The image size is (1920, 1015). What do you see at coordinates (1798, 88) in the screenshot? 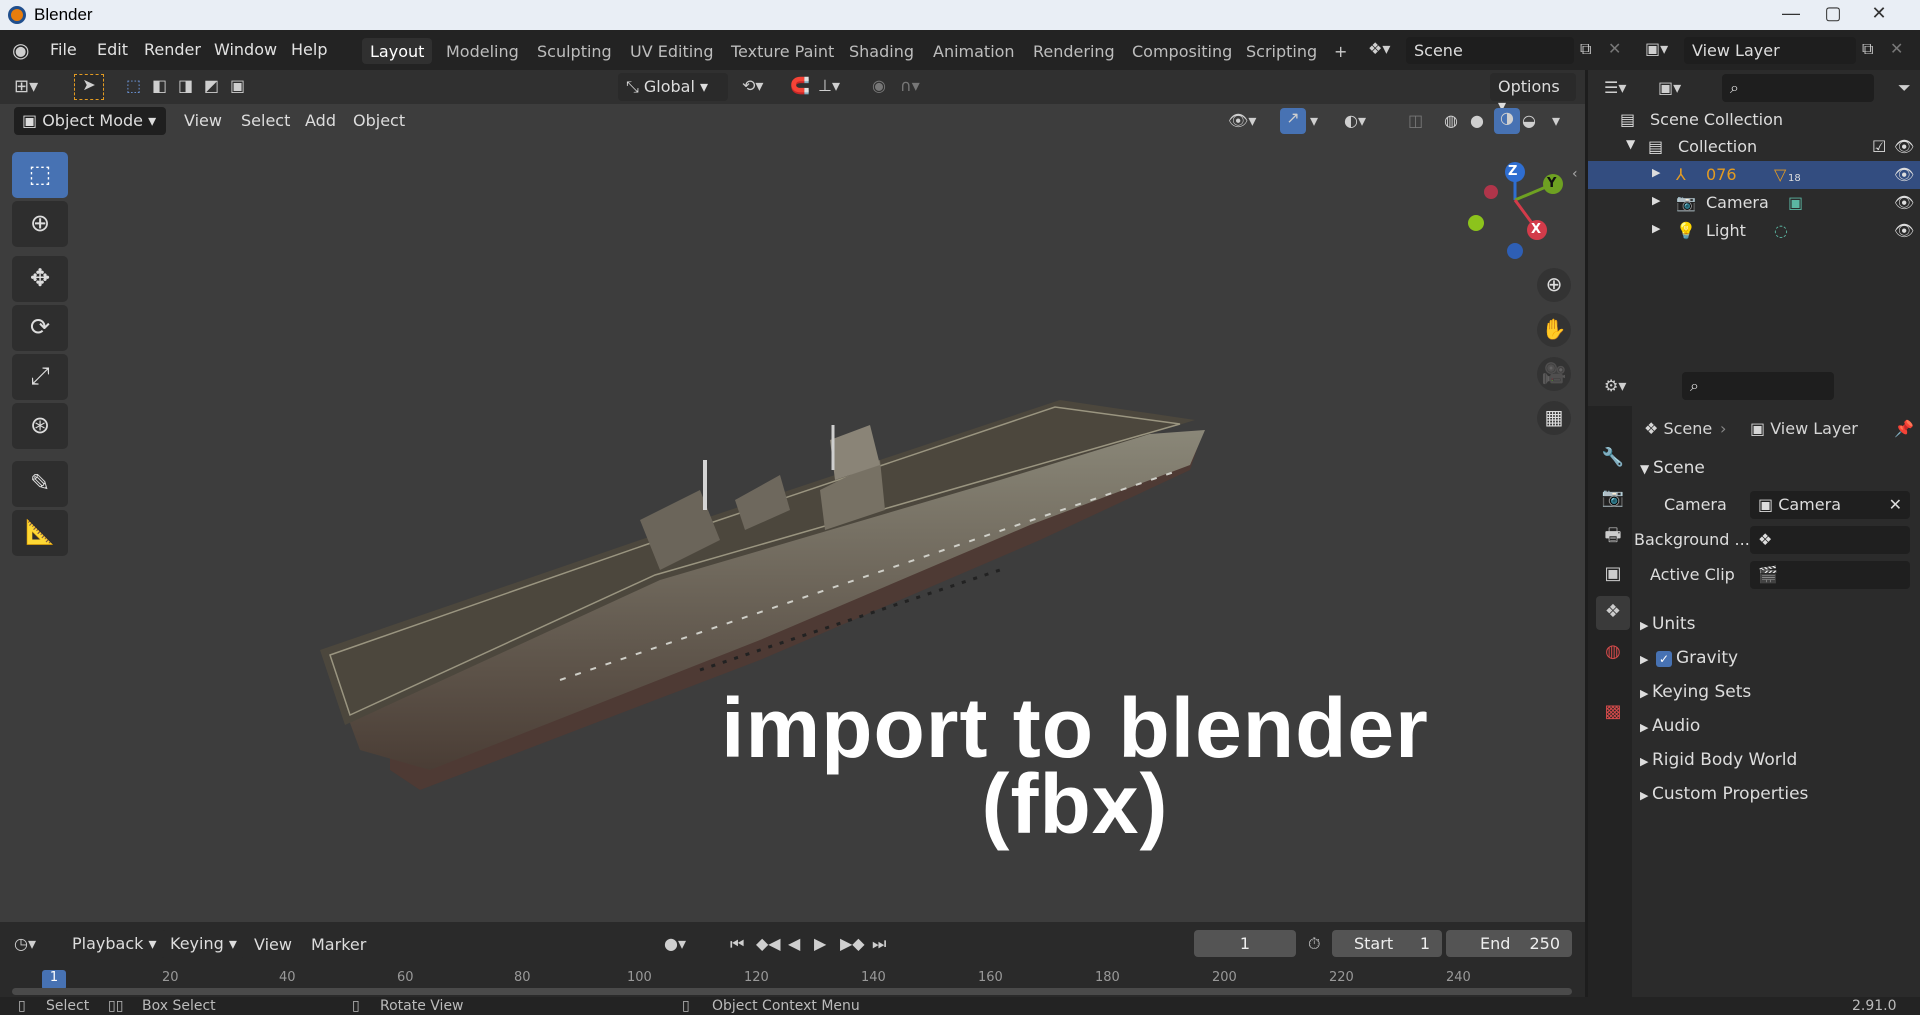
I see `outliner-search-input: ⌕` at bounding box center [1798, 88].